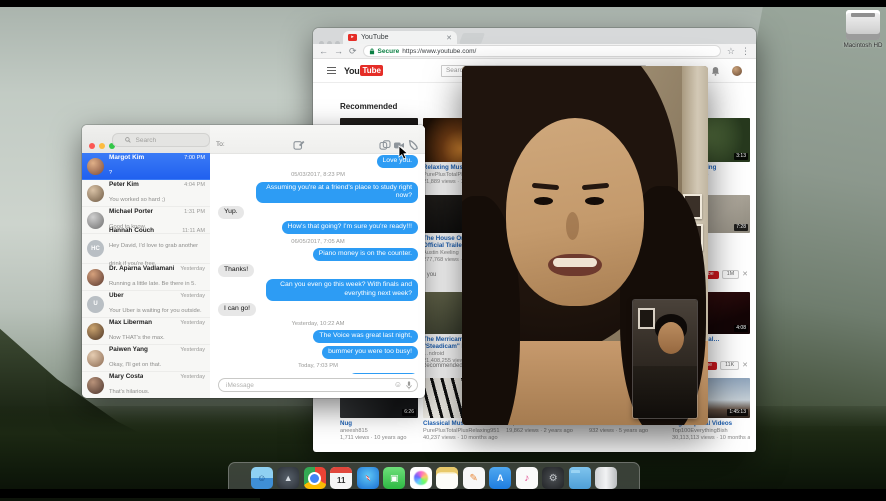 This screenshot has height=501, width=886. I want to click on dock-itunes-icon: ♪, so click(526, 478).